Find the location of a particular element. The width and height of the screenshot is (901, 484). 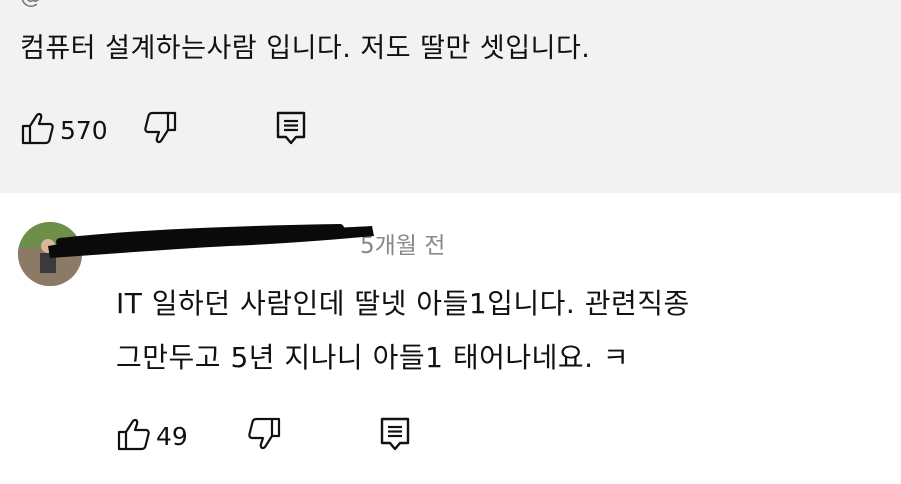

redaction-mark is located at coordinates (211, 241).